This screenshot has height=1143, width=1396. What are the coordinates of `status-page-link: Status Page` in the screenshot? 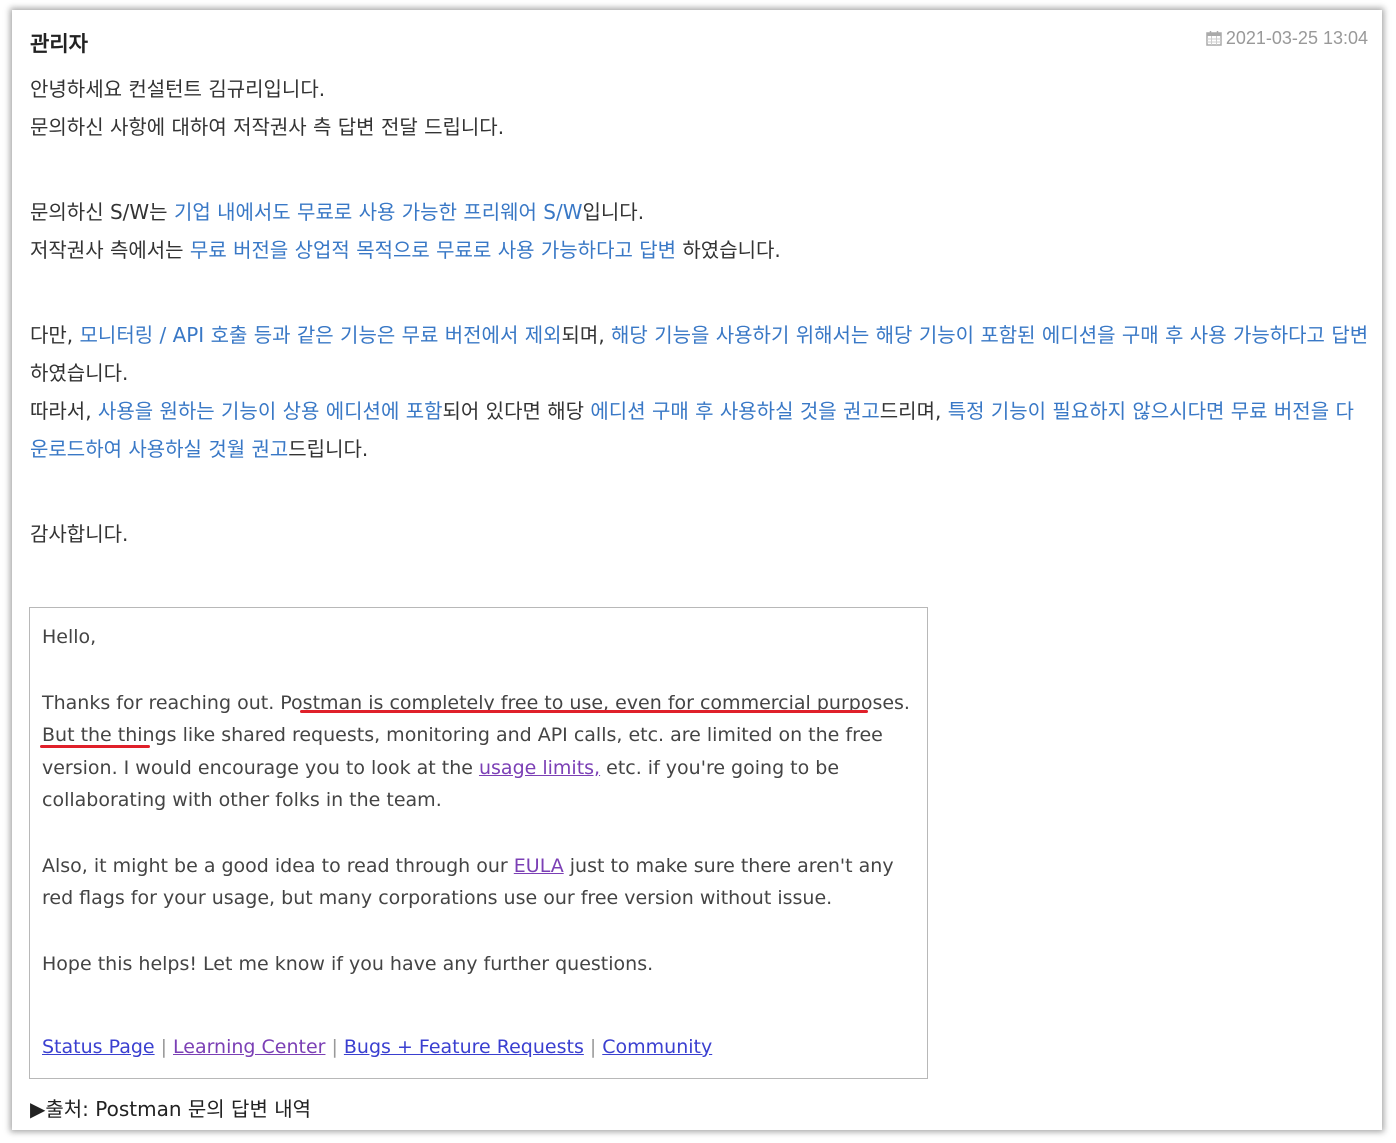 It's located at (98, 1047).